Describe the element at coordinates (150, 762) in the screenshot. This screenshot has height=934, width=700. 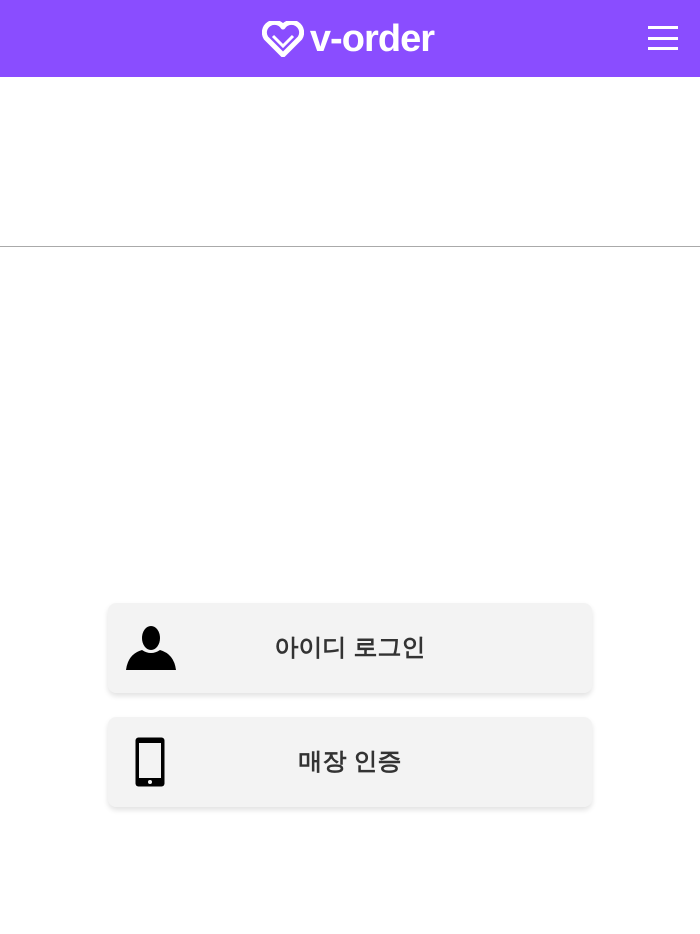
I see `phone-icon` at that location.